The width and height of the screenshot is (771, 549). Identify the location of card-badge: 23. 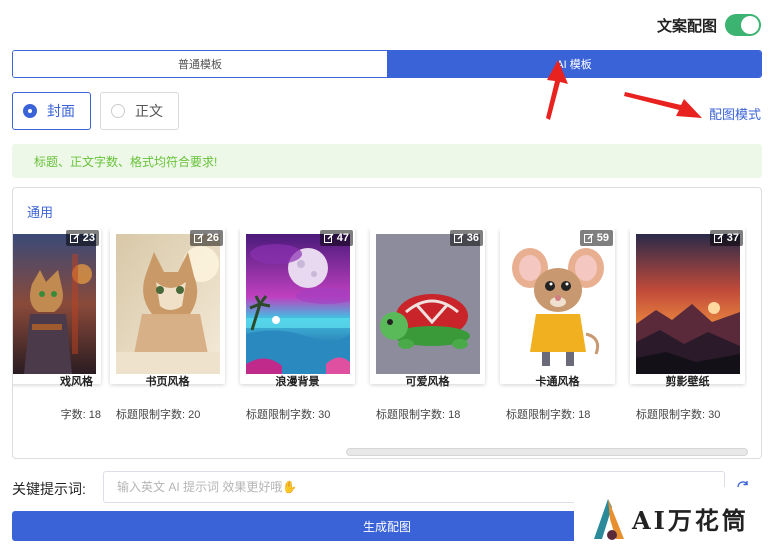
(82, 238).